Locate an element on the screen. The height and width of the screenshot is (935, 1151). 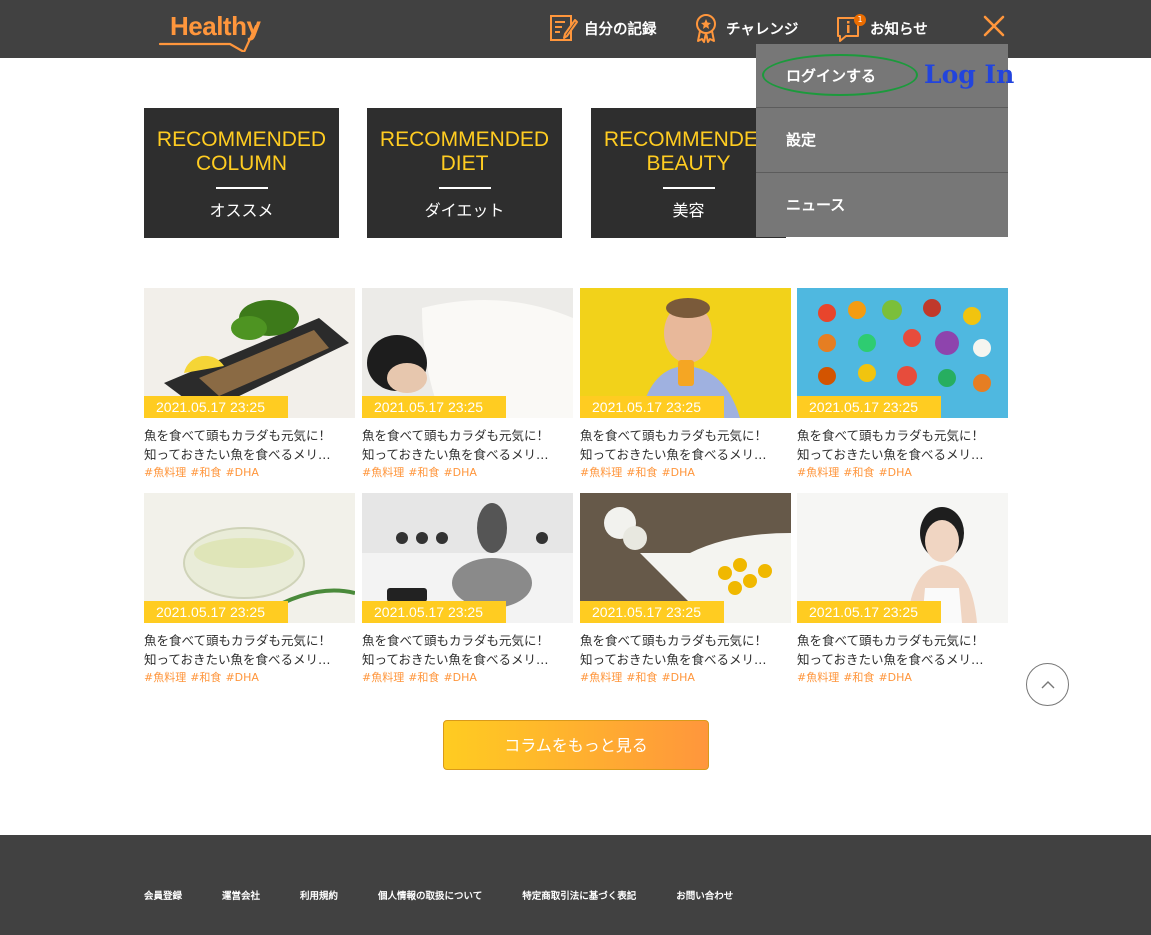
medal-icon is located at coordinates (706, 28).